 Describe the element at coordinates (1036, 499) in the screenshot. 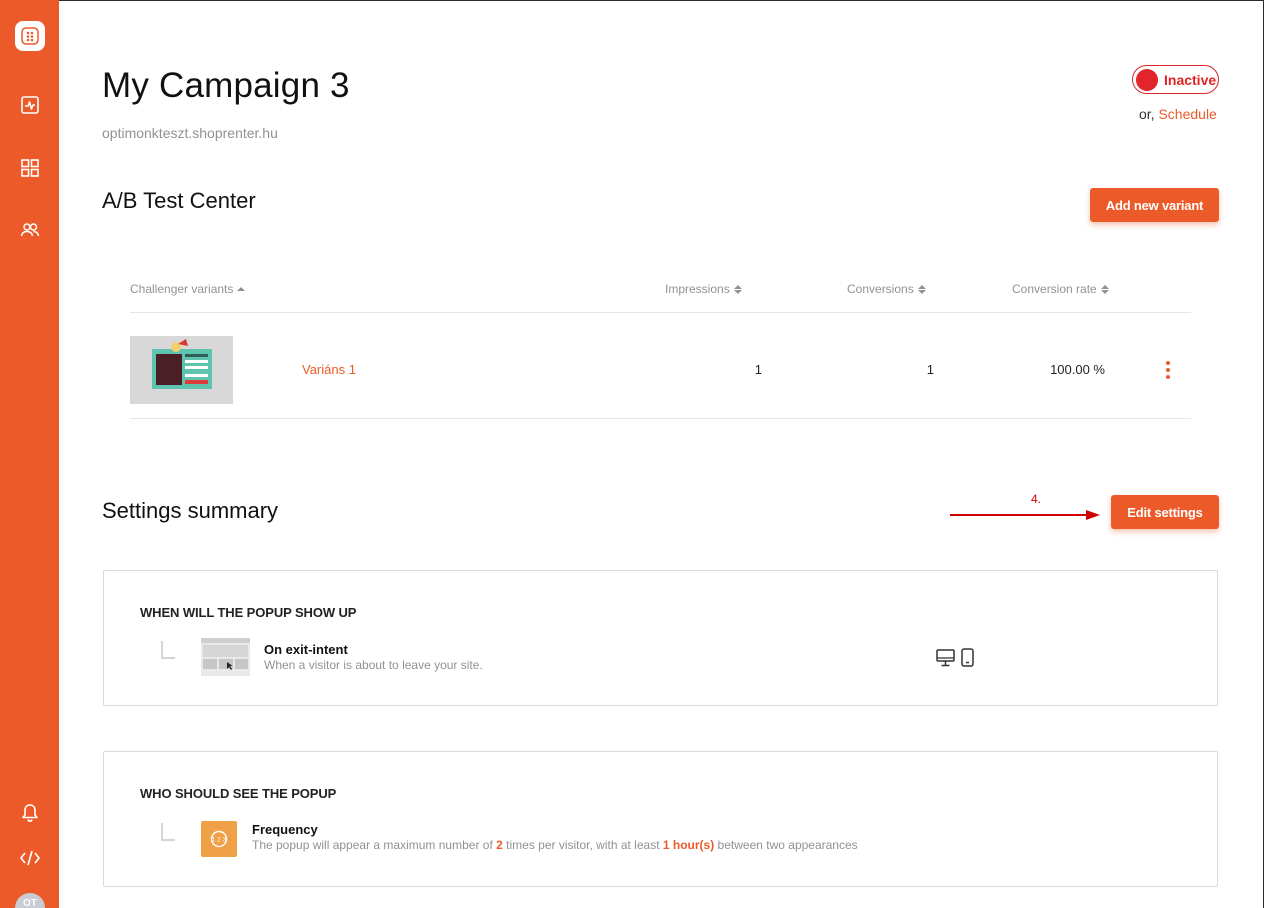

I see `annotation-step-label: 4.` at that location.